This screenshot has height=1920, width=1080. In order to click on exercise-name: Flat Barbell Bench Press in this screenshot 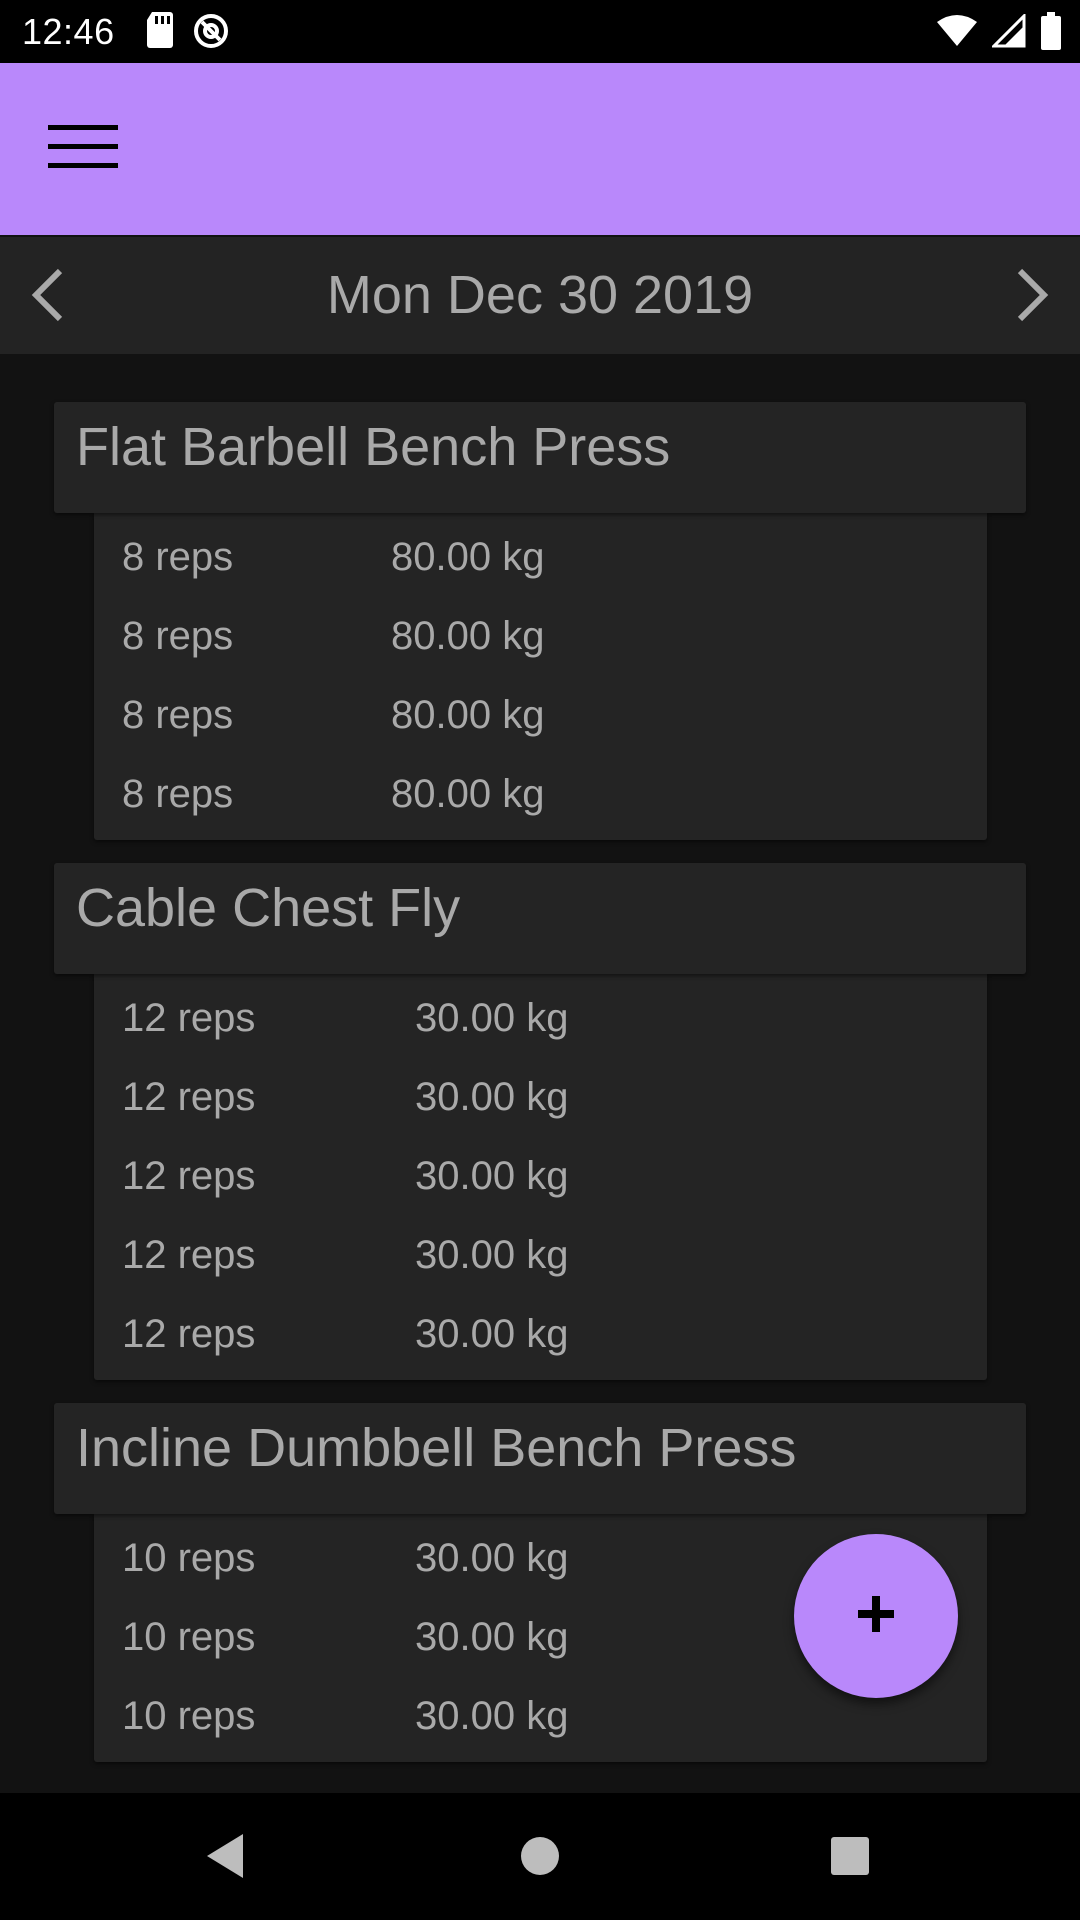, I will do `click(373, 447)`.